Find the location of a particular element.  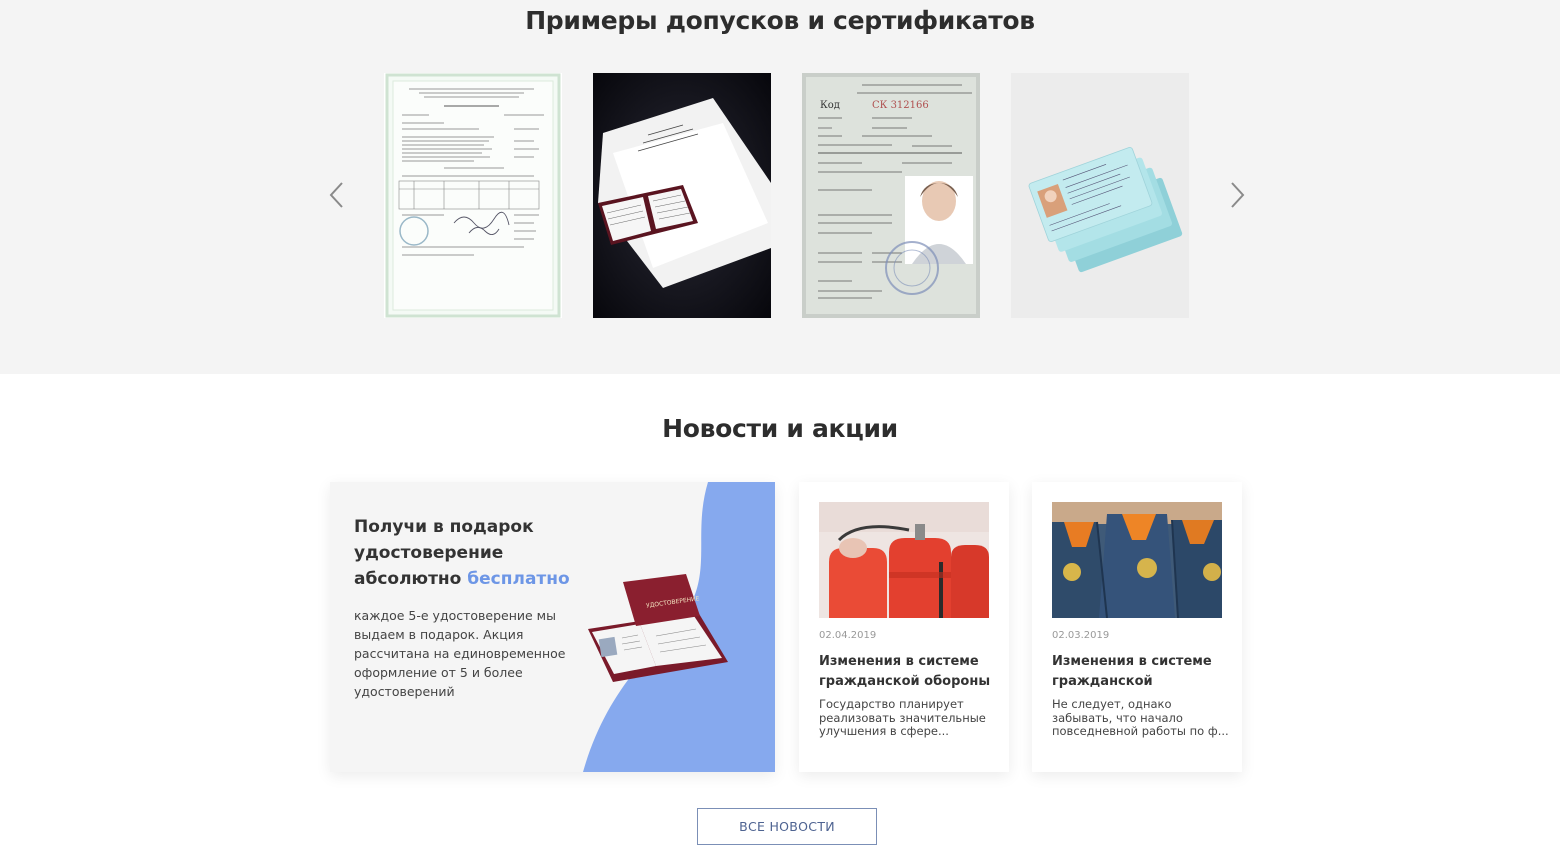

news-title: Новости и акции is located at coordinates (780, 428).